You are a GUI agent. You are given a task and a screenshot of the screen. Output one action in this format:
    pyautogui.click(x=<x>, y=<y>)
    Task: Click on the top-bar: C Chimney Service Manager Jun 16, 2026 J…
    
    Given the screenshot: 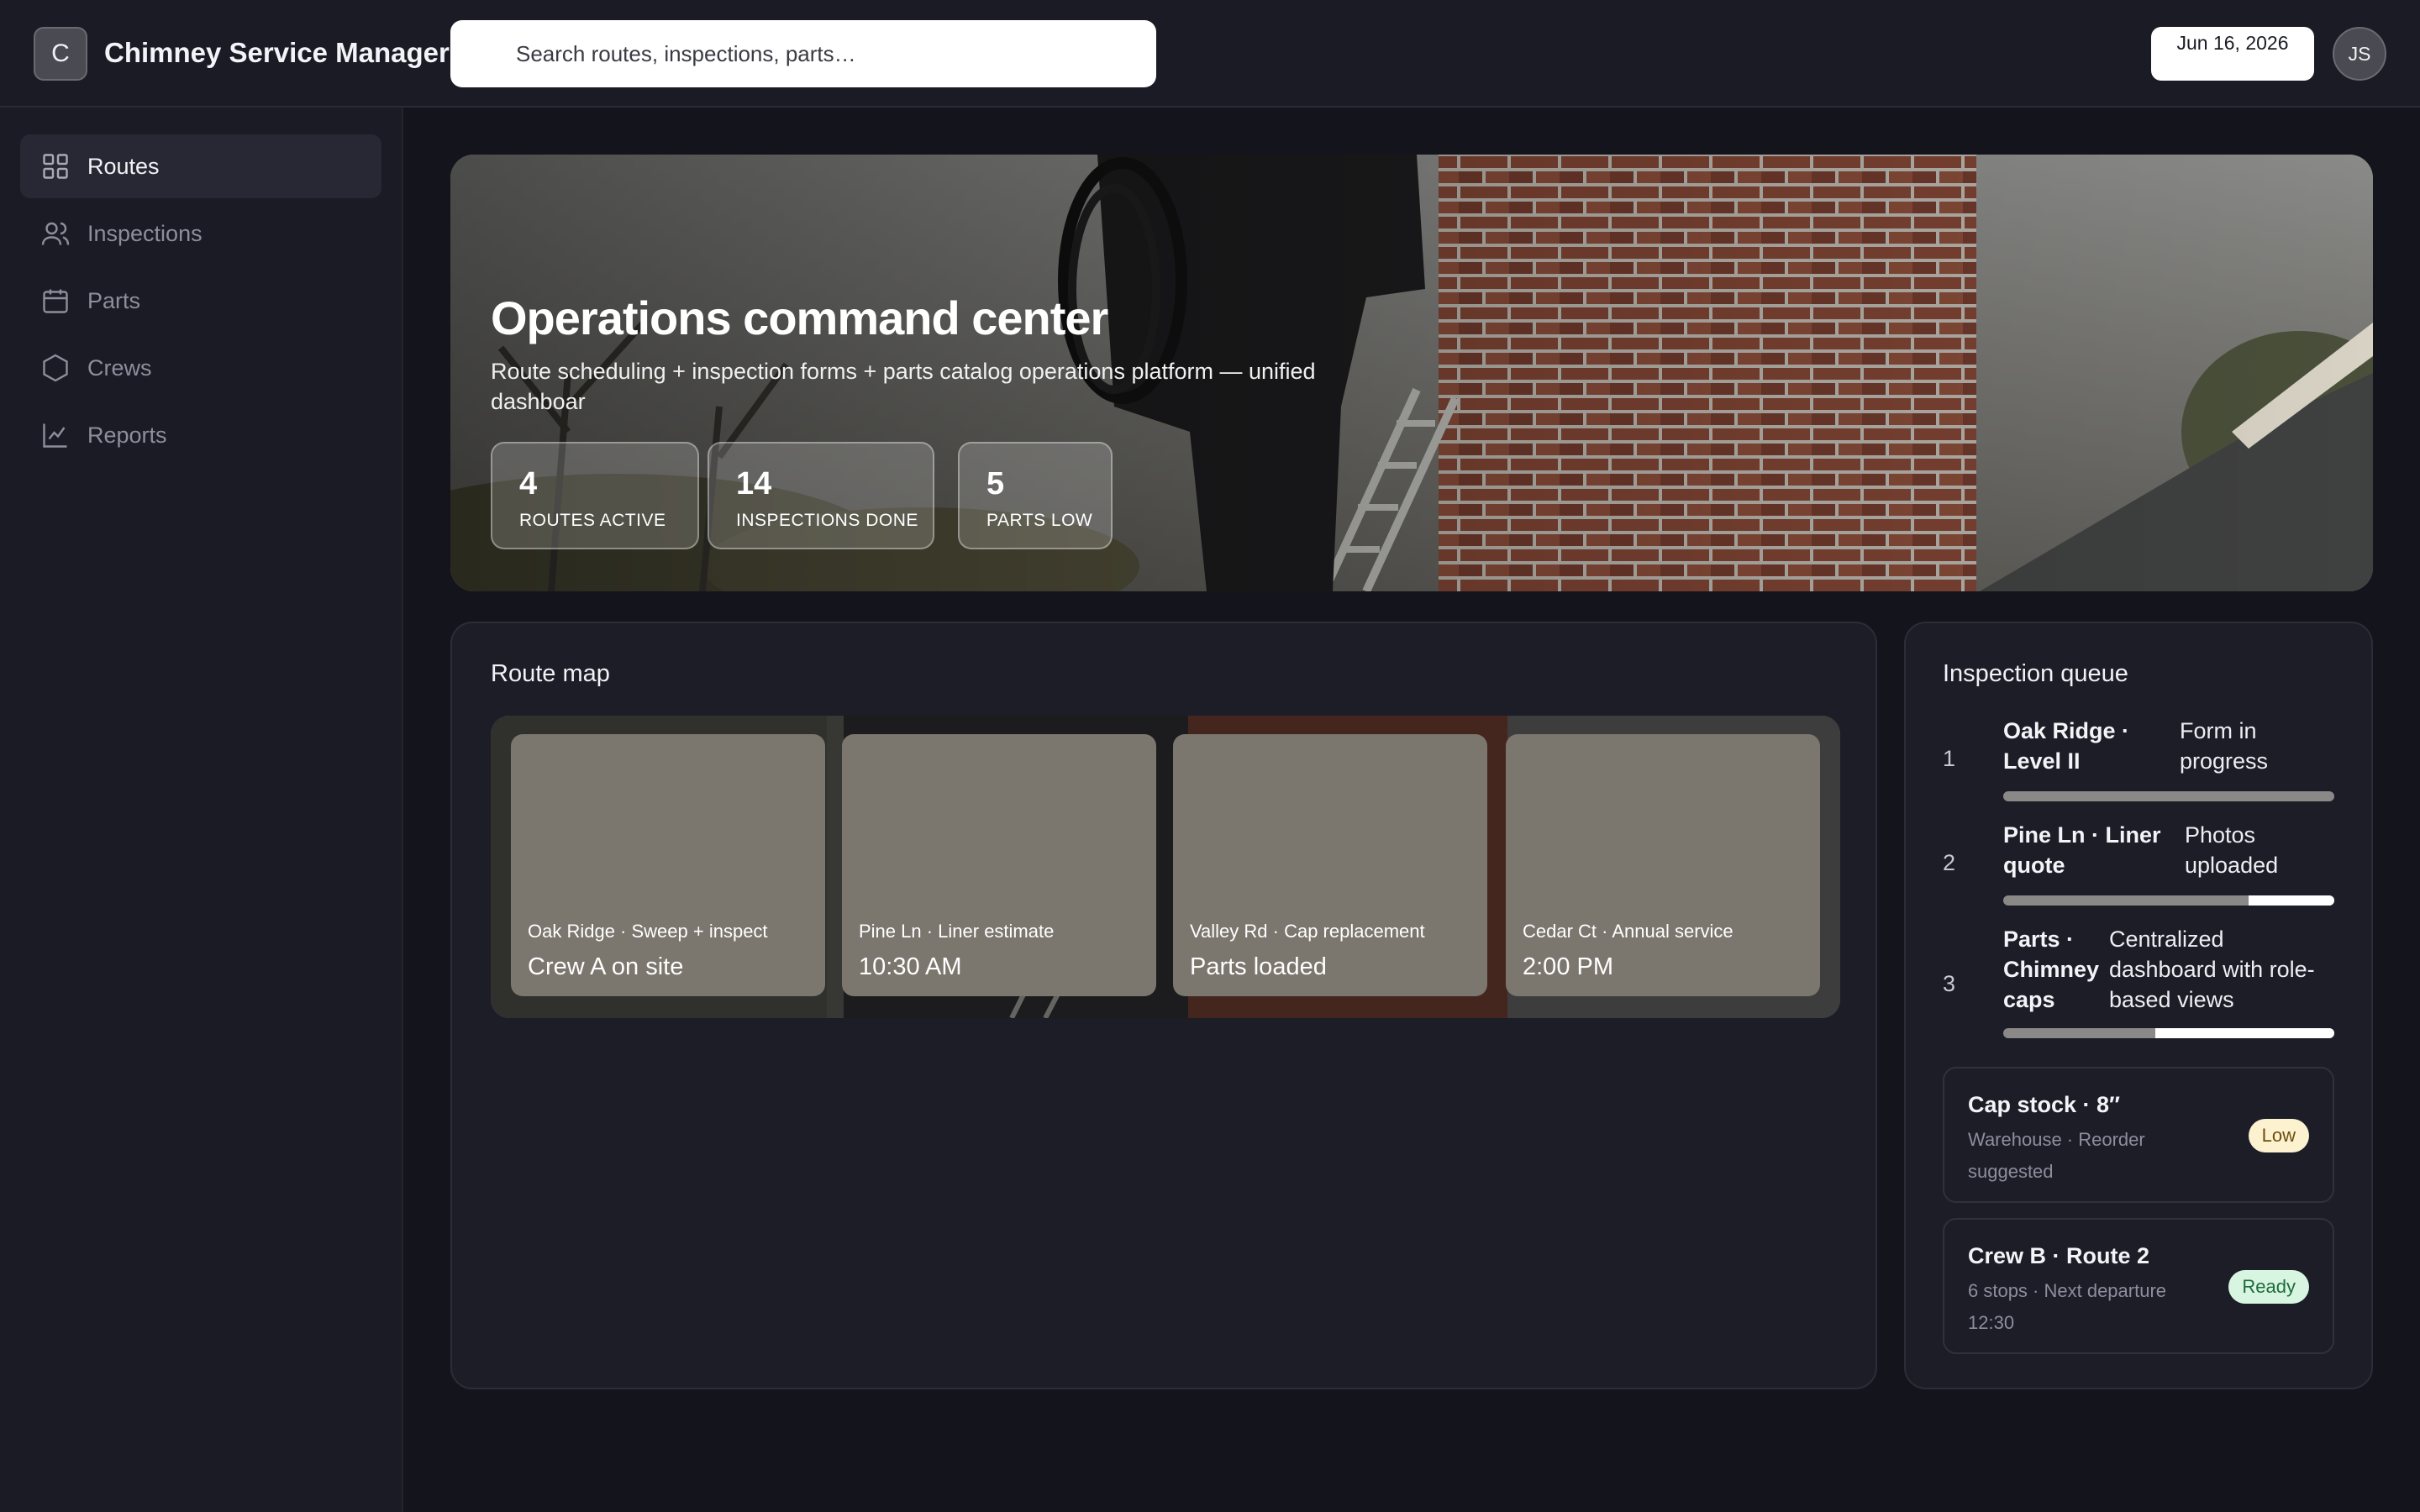 What is the action you would take?
    pyautogui.click(x=1210, y=54)
    